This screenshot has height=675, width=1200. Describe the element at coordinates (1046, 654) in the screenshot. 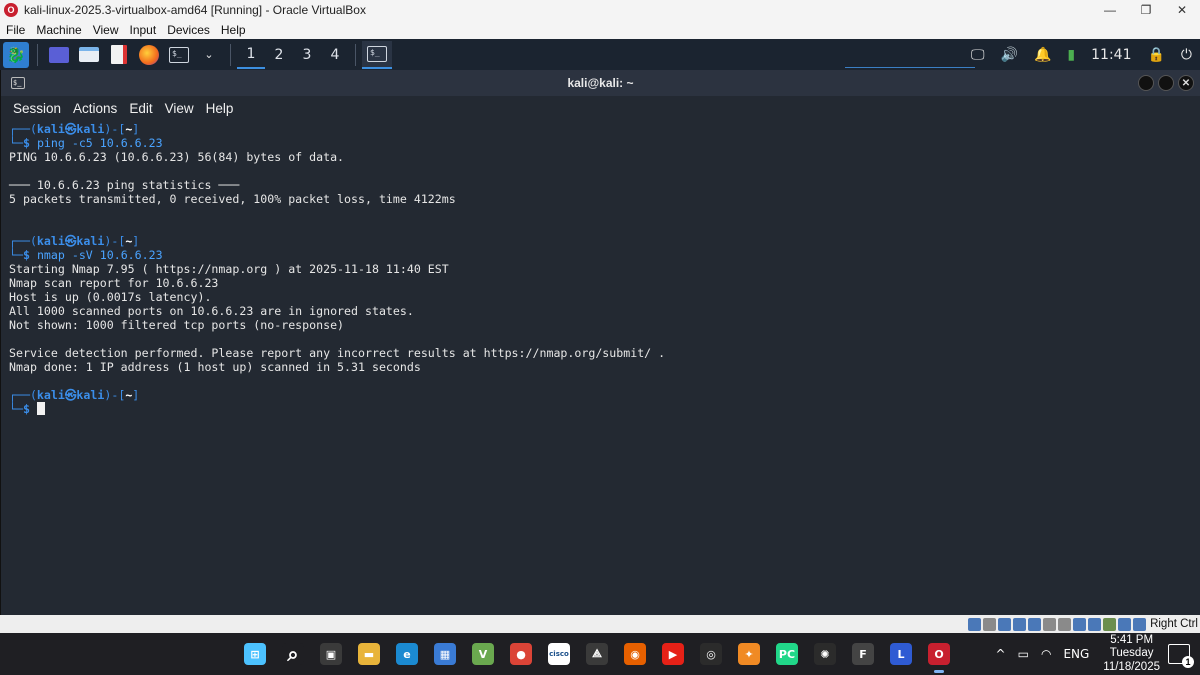

I see `wifi-icon: ◠` at that location.